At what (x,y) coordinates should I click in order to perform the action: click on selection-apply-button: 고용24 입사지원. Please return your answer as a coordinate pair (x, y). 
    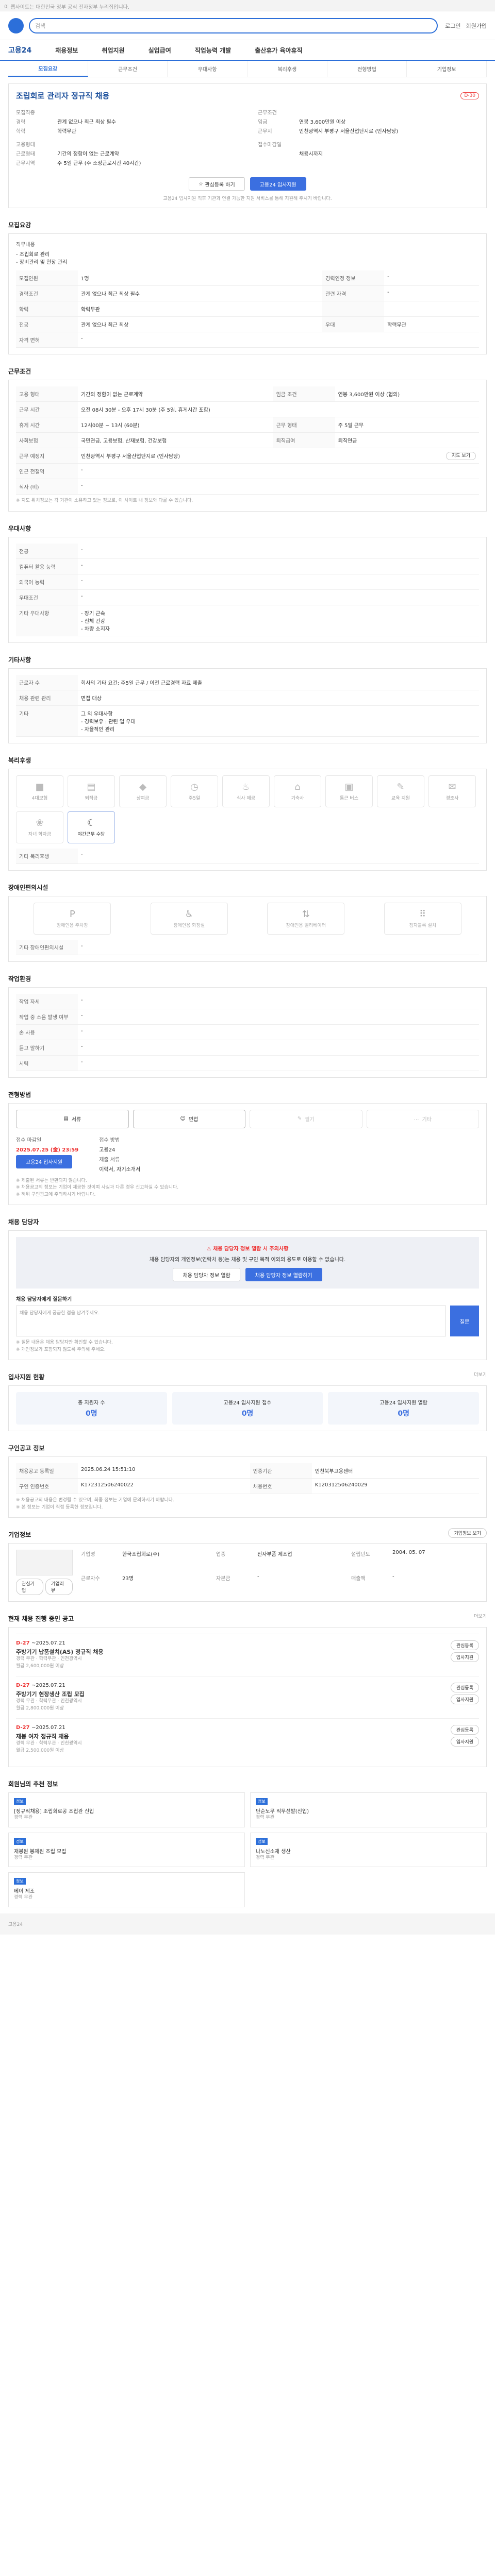
    Looking at the image, I should click on (45, 1161).